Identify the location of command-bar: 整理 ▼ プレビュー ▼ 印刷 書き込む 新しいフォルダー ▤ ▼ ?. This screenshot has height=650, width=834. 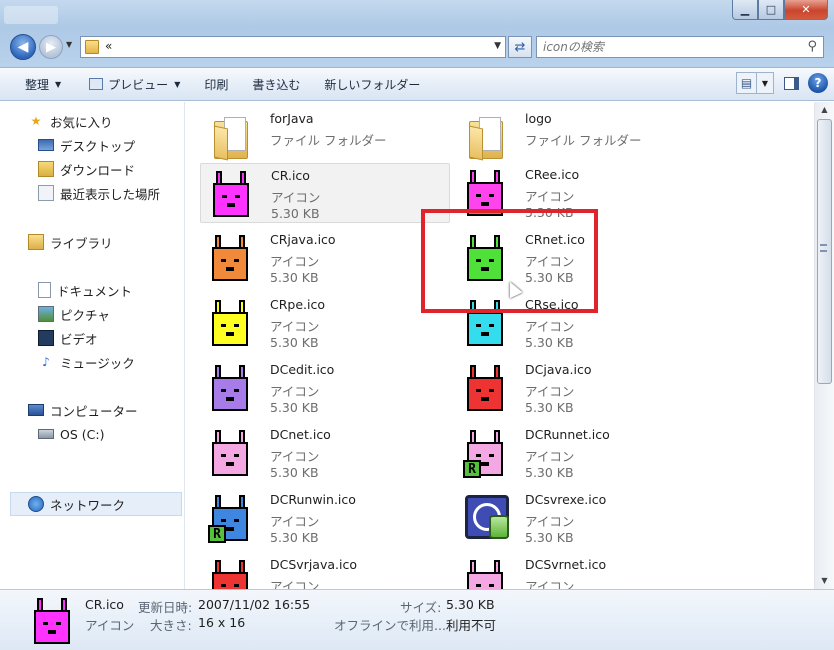
(417, 84).